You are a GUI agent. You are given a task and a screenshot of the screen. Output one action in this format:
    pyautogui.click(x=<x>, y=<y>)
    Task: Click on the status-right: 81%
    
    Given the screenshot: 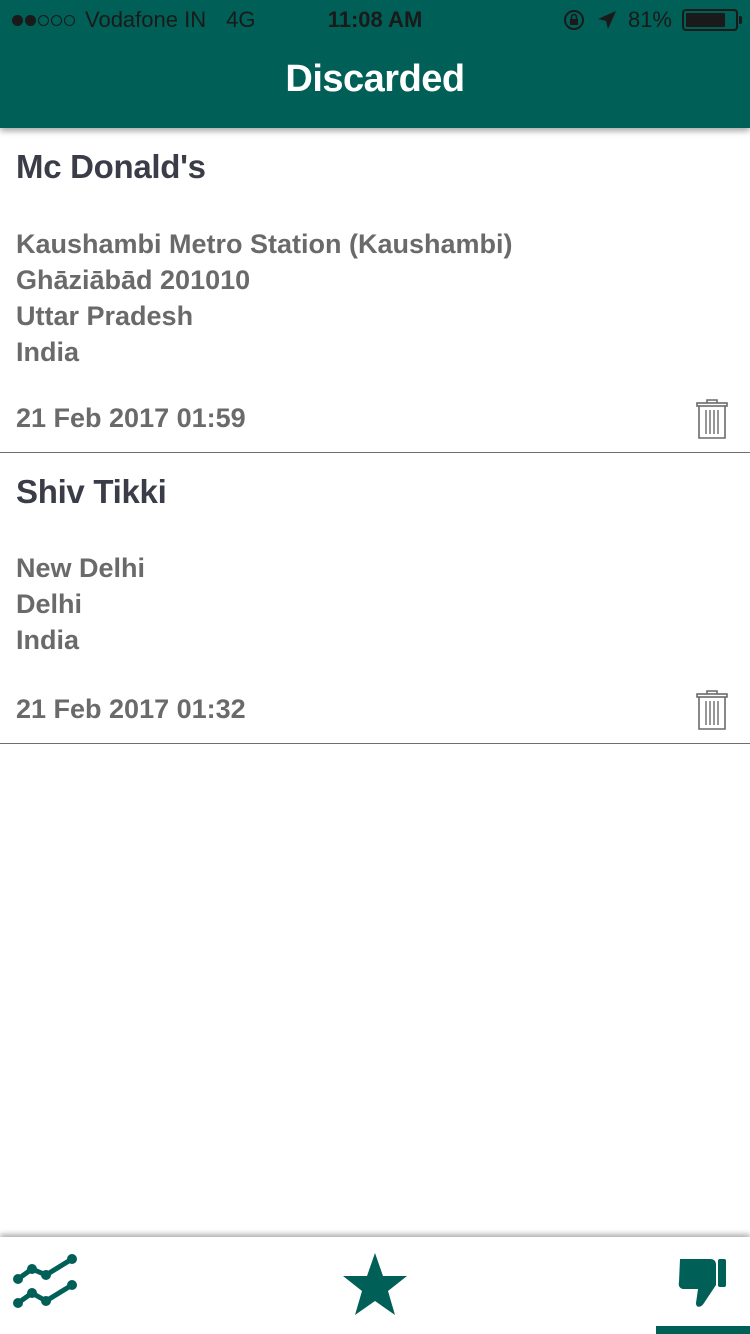 What is the action you would take?
    pyautogui.click(x=652, y=20)
    